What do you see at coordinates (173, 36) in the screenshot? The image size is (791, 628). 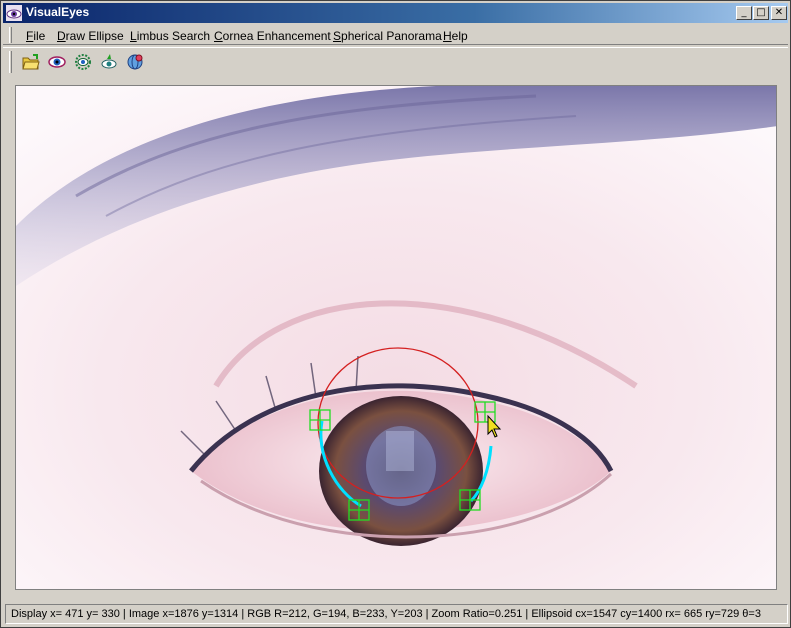 I see `menu-limbus-search-label: imbus Search` at bounding box center [173, 36].